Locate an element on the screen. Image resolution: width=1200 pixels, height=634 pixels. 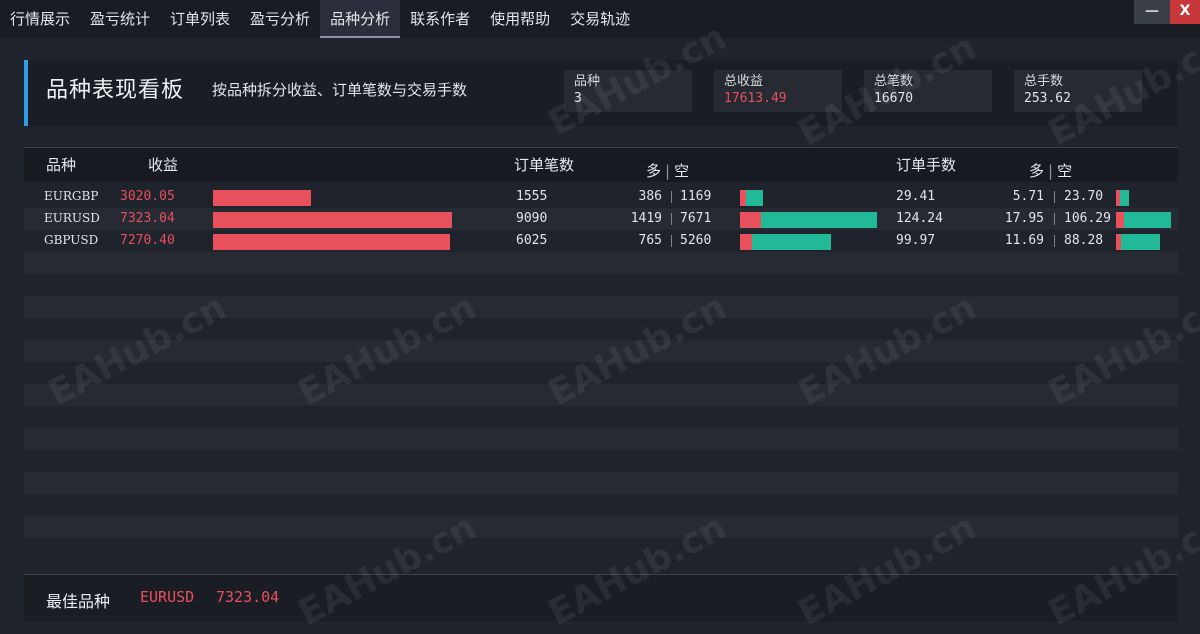
header-profit: 收益 is located at coordinates (163, 165).